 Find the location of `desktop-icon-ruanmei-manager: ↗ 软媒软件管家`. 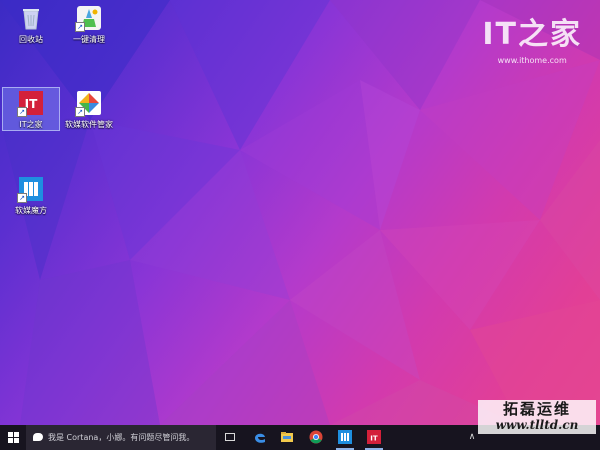

desktop-icon-ruanmei-manager: ↗ 软媒软件管家 is located at coordinates (89, 110).